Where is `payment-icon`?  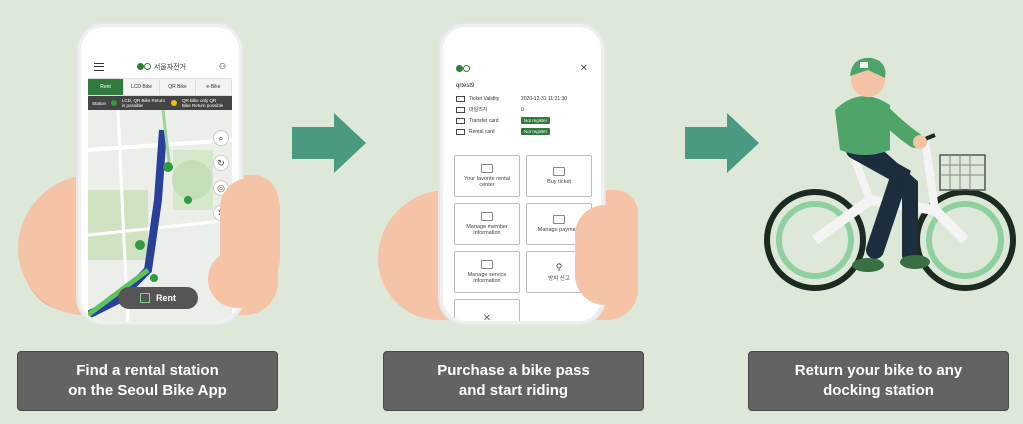 payment-icon is located at coordinates (559, 219).